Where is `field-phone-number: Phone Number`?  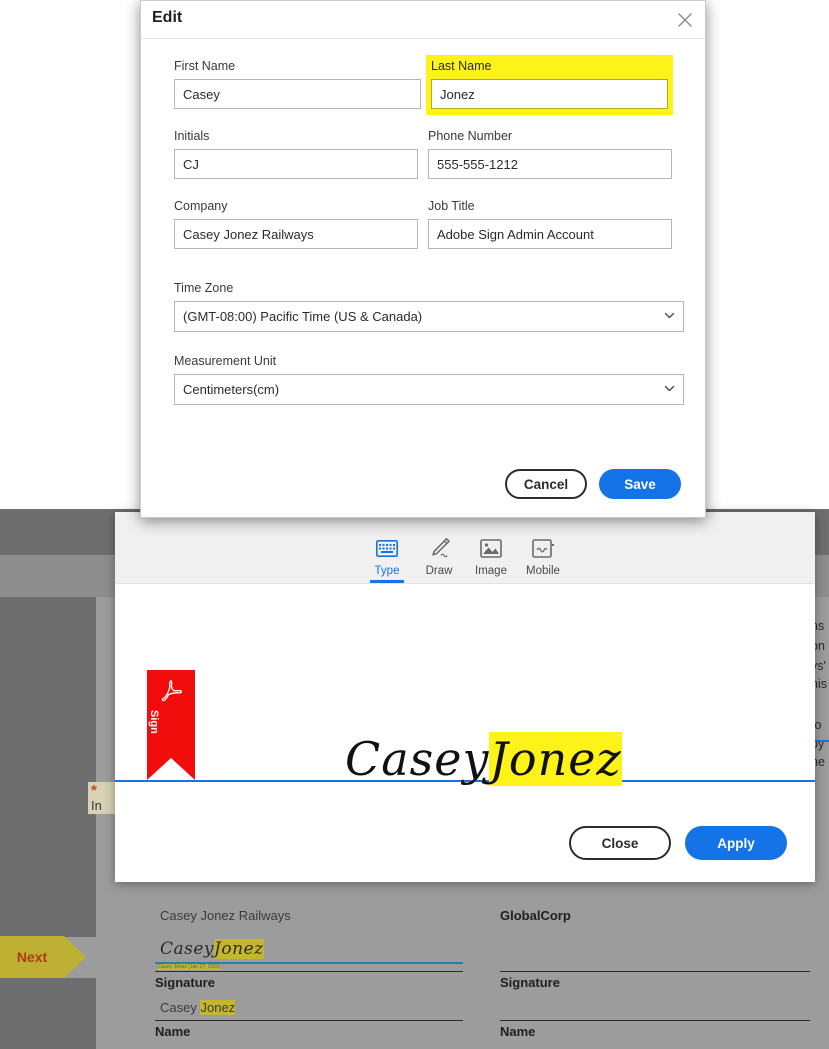
field-phone-number: Phone Number is located at coordinates (550, 154).